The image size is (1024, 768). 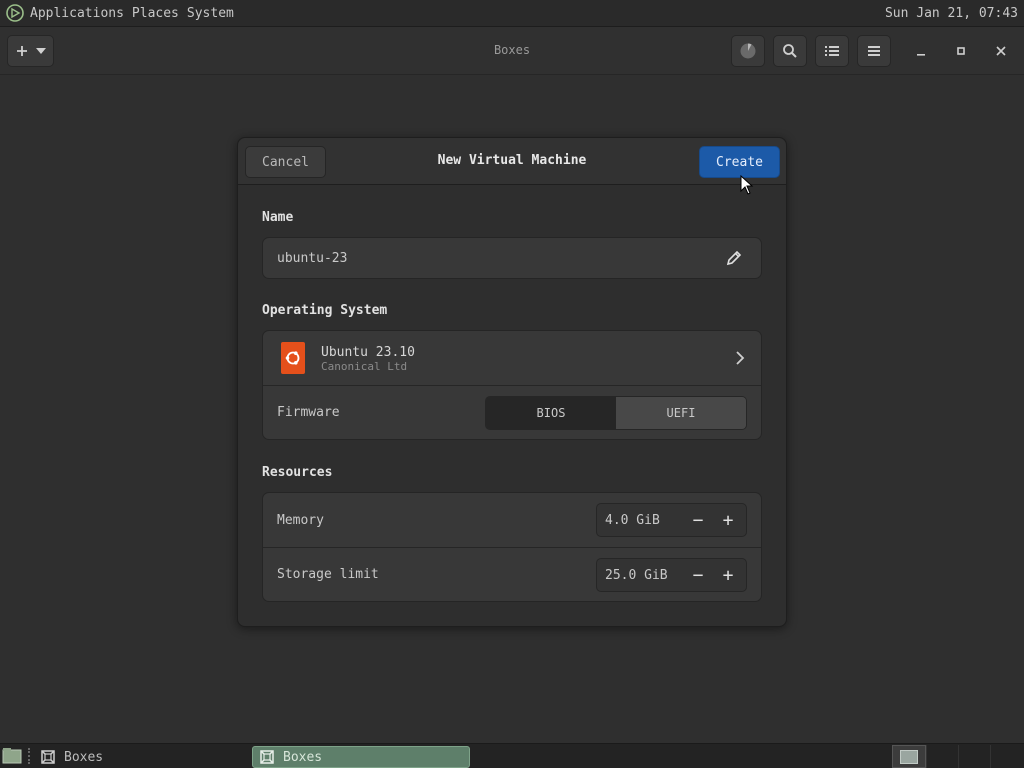 I want to click on progress-icon, so click(x=748, y=51).